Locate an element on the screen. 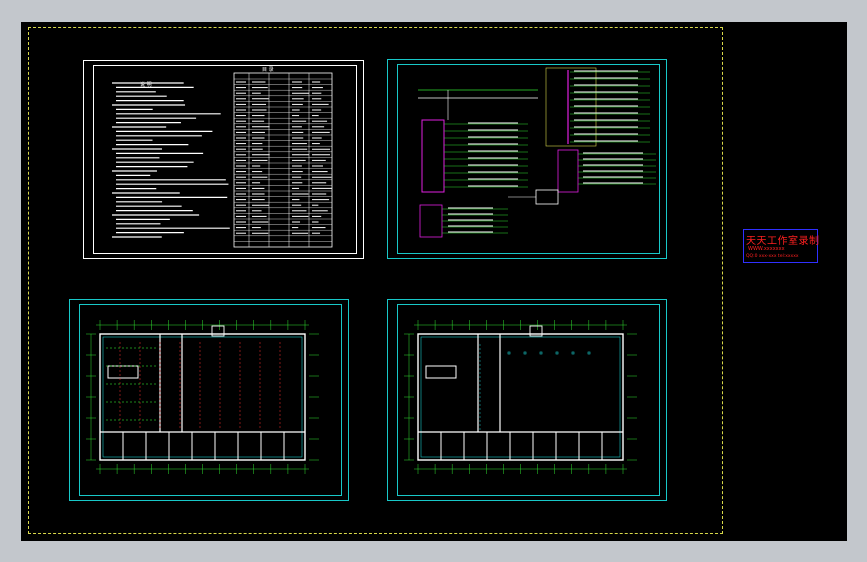 The image size is (867, 562). index-table-grid is located at coordinates (283, 160).